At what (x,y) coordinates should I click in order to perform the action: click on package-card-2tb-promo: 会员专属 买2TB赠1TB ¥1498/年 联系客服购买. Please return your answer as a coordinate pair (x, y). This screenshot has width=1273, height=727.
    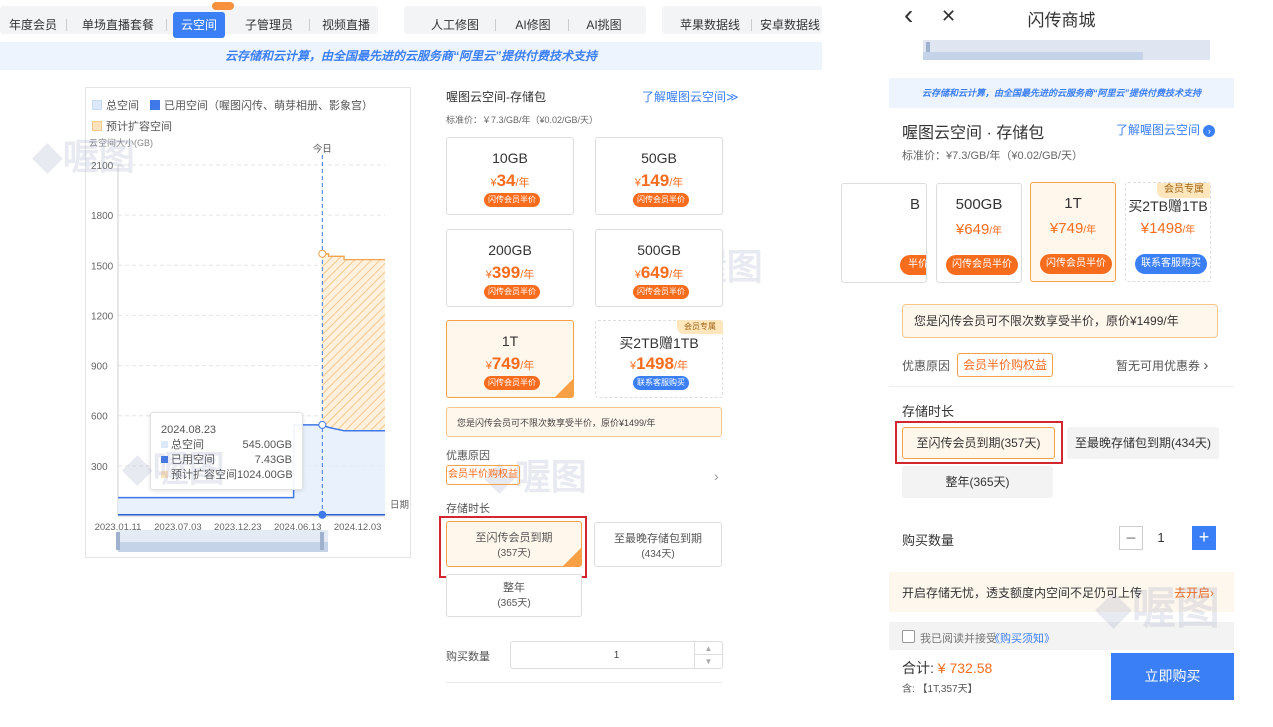
    Looking at the image, I should click on (659, 359).